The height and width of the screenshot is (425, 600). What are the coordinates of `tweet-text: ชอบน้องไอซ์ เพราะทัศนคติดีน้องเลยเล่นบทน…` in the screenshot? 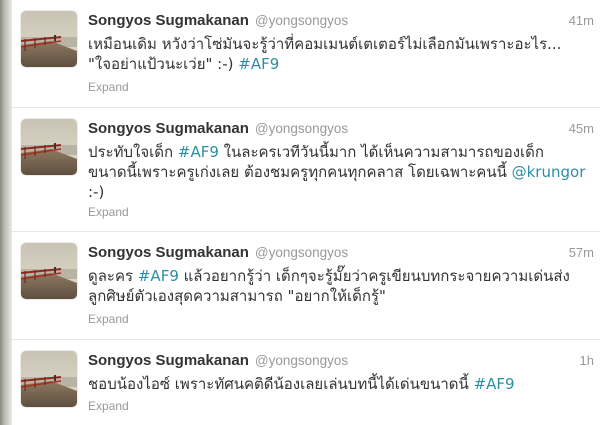 It's located at (339, 384).